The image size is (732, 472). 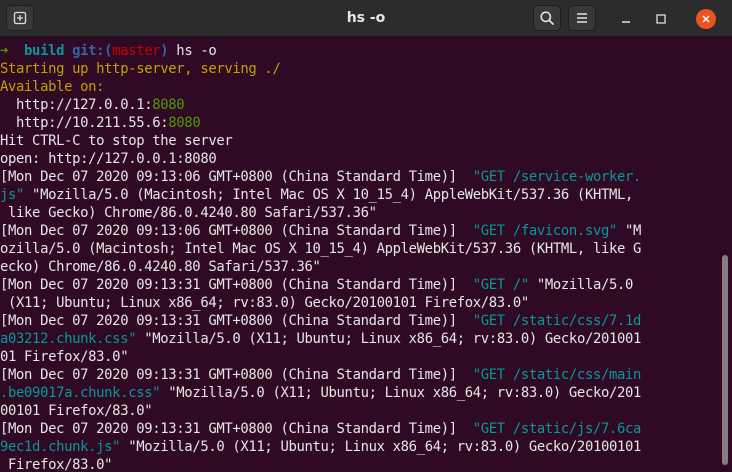 What do you see at coordinates (76, 105) in the screenshot?
I see `terminal-text: http://127.0.0.1:` at bounding box center [76, 105].